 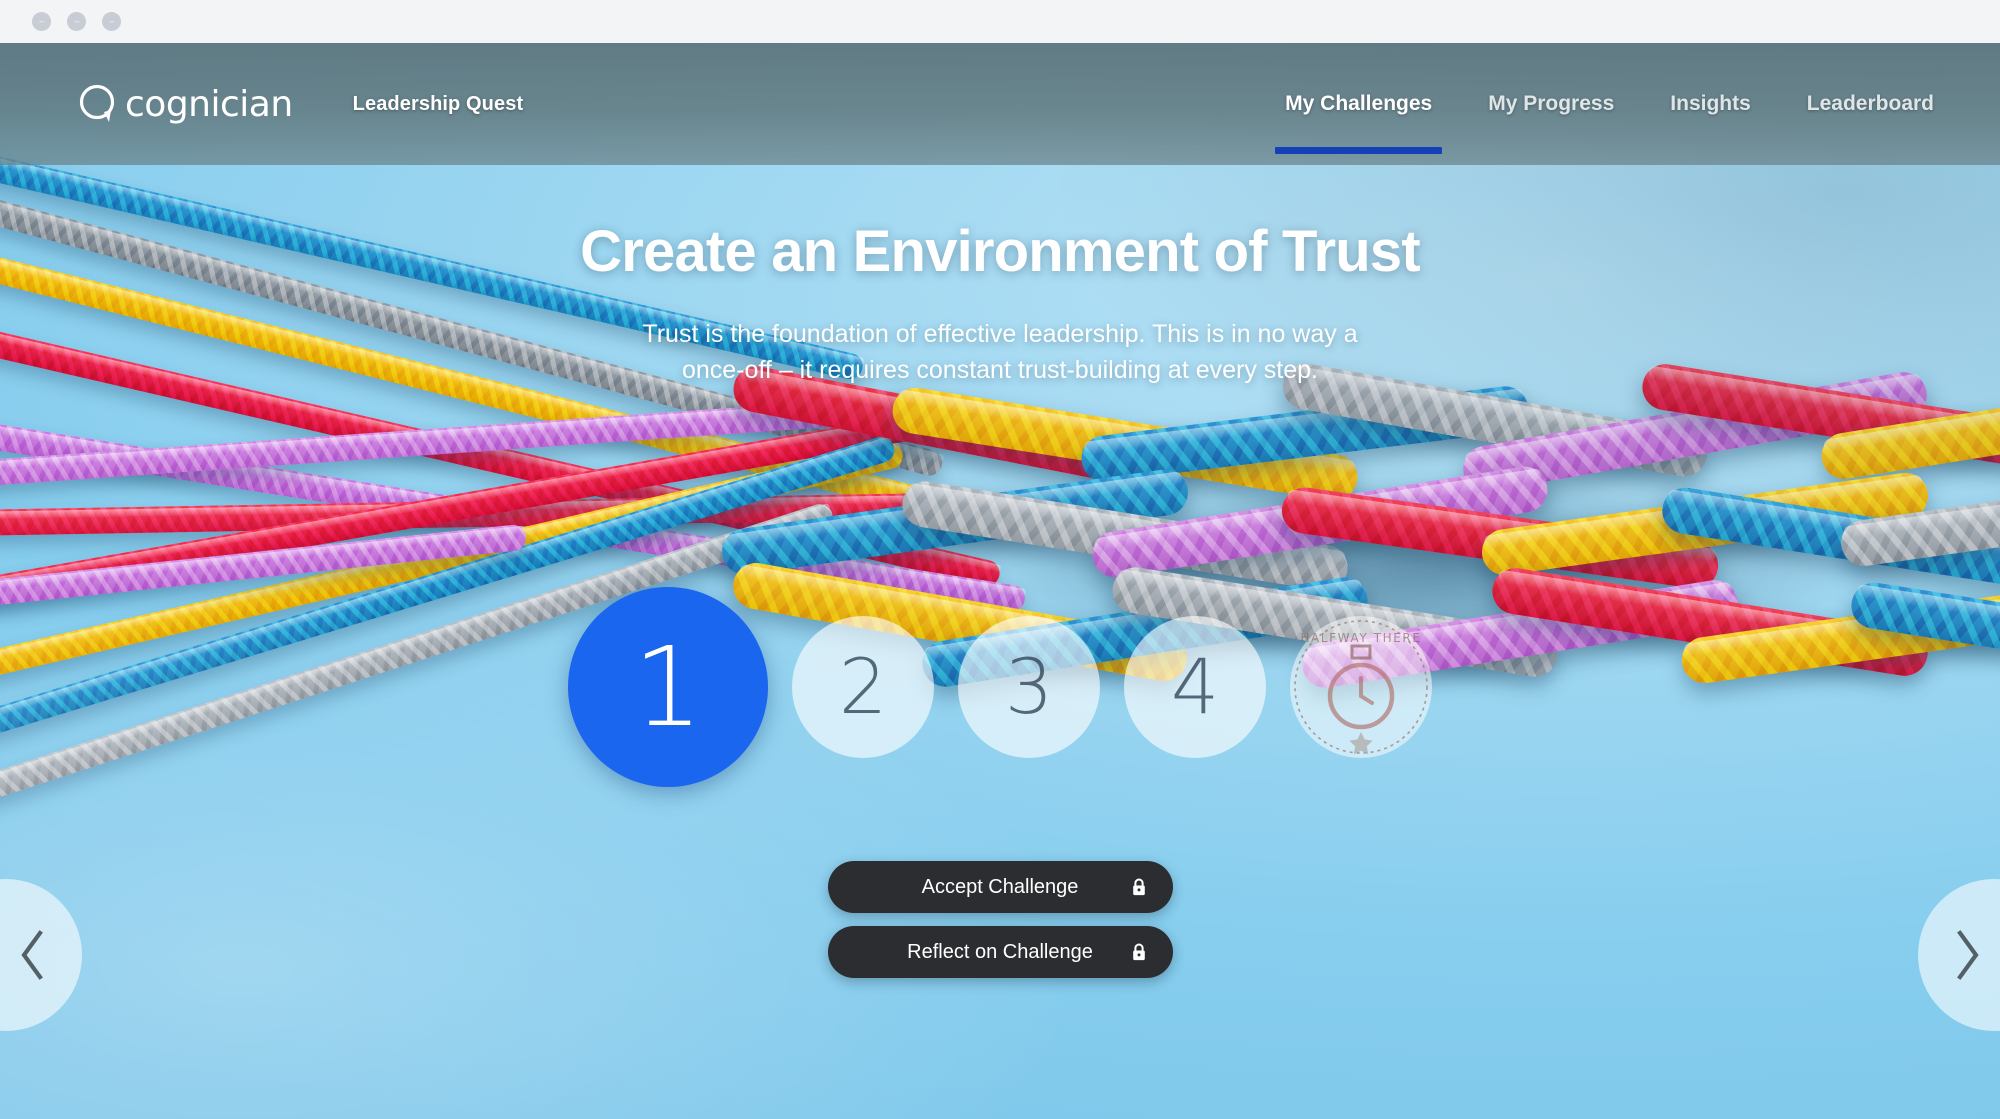 I want to click on step-circle-2: 2, so click(x=863, y=687).